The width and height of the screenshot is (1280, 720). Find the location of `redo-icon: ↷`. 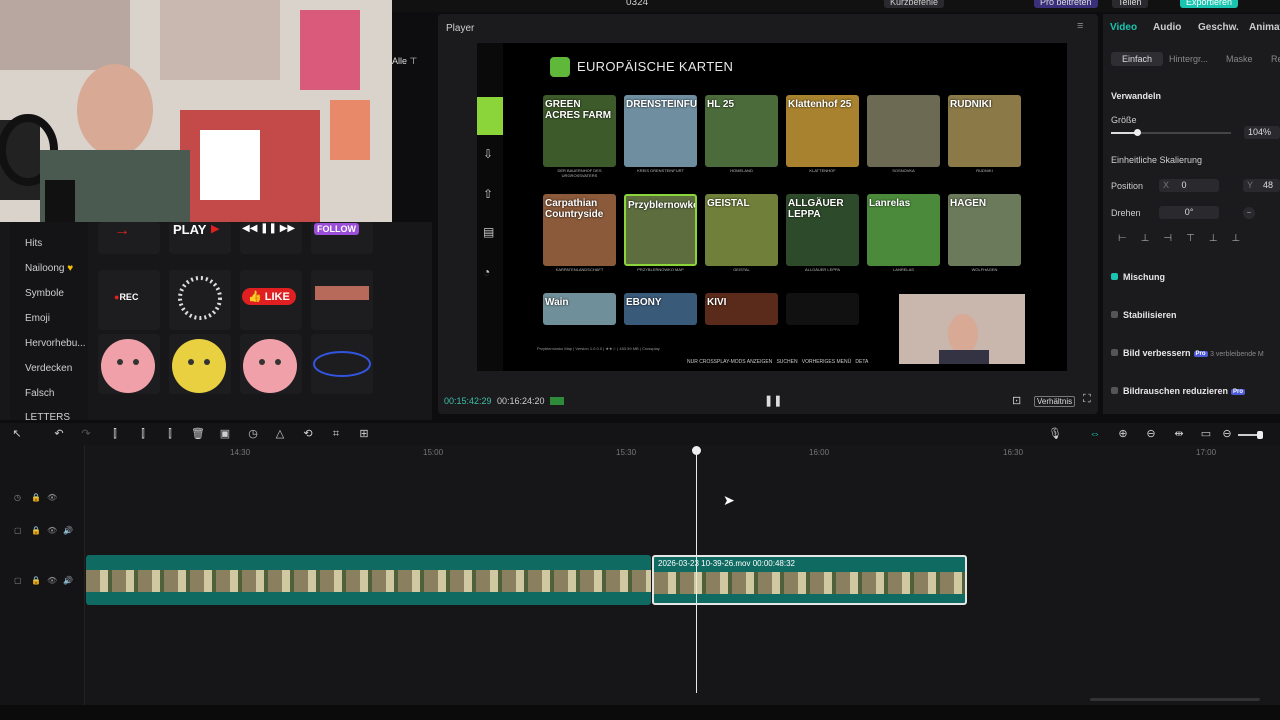

redo-icon: ↷ is located at coordinates (86, 434).